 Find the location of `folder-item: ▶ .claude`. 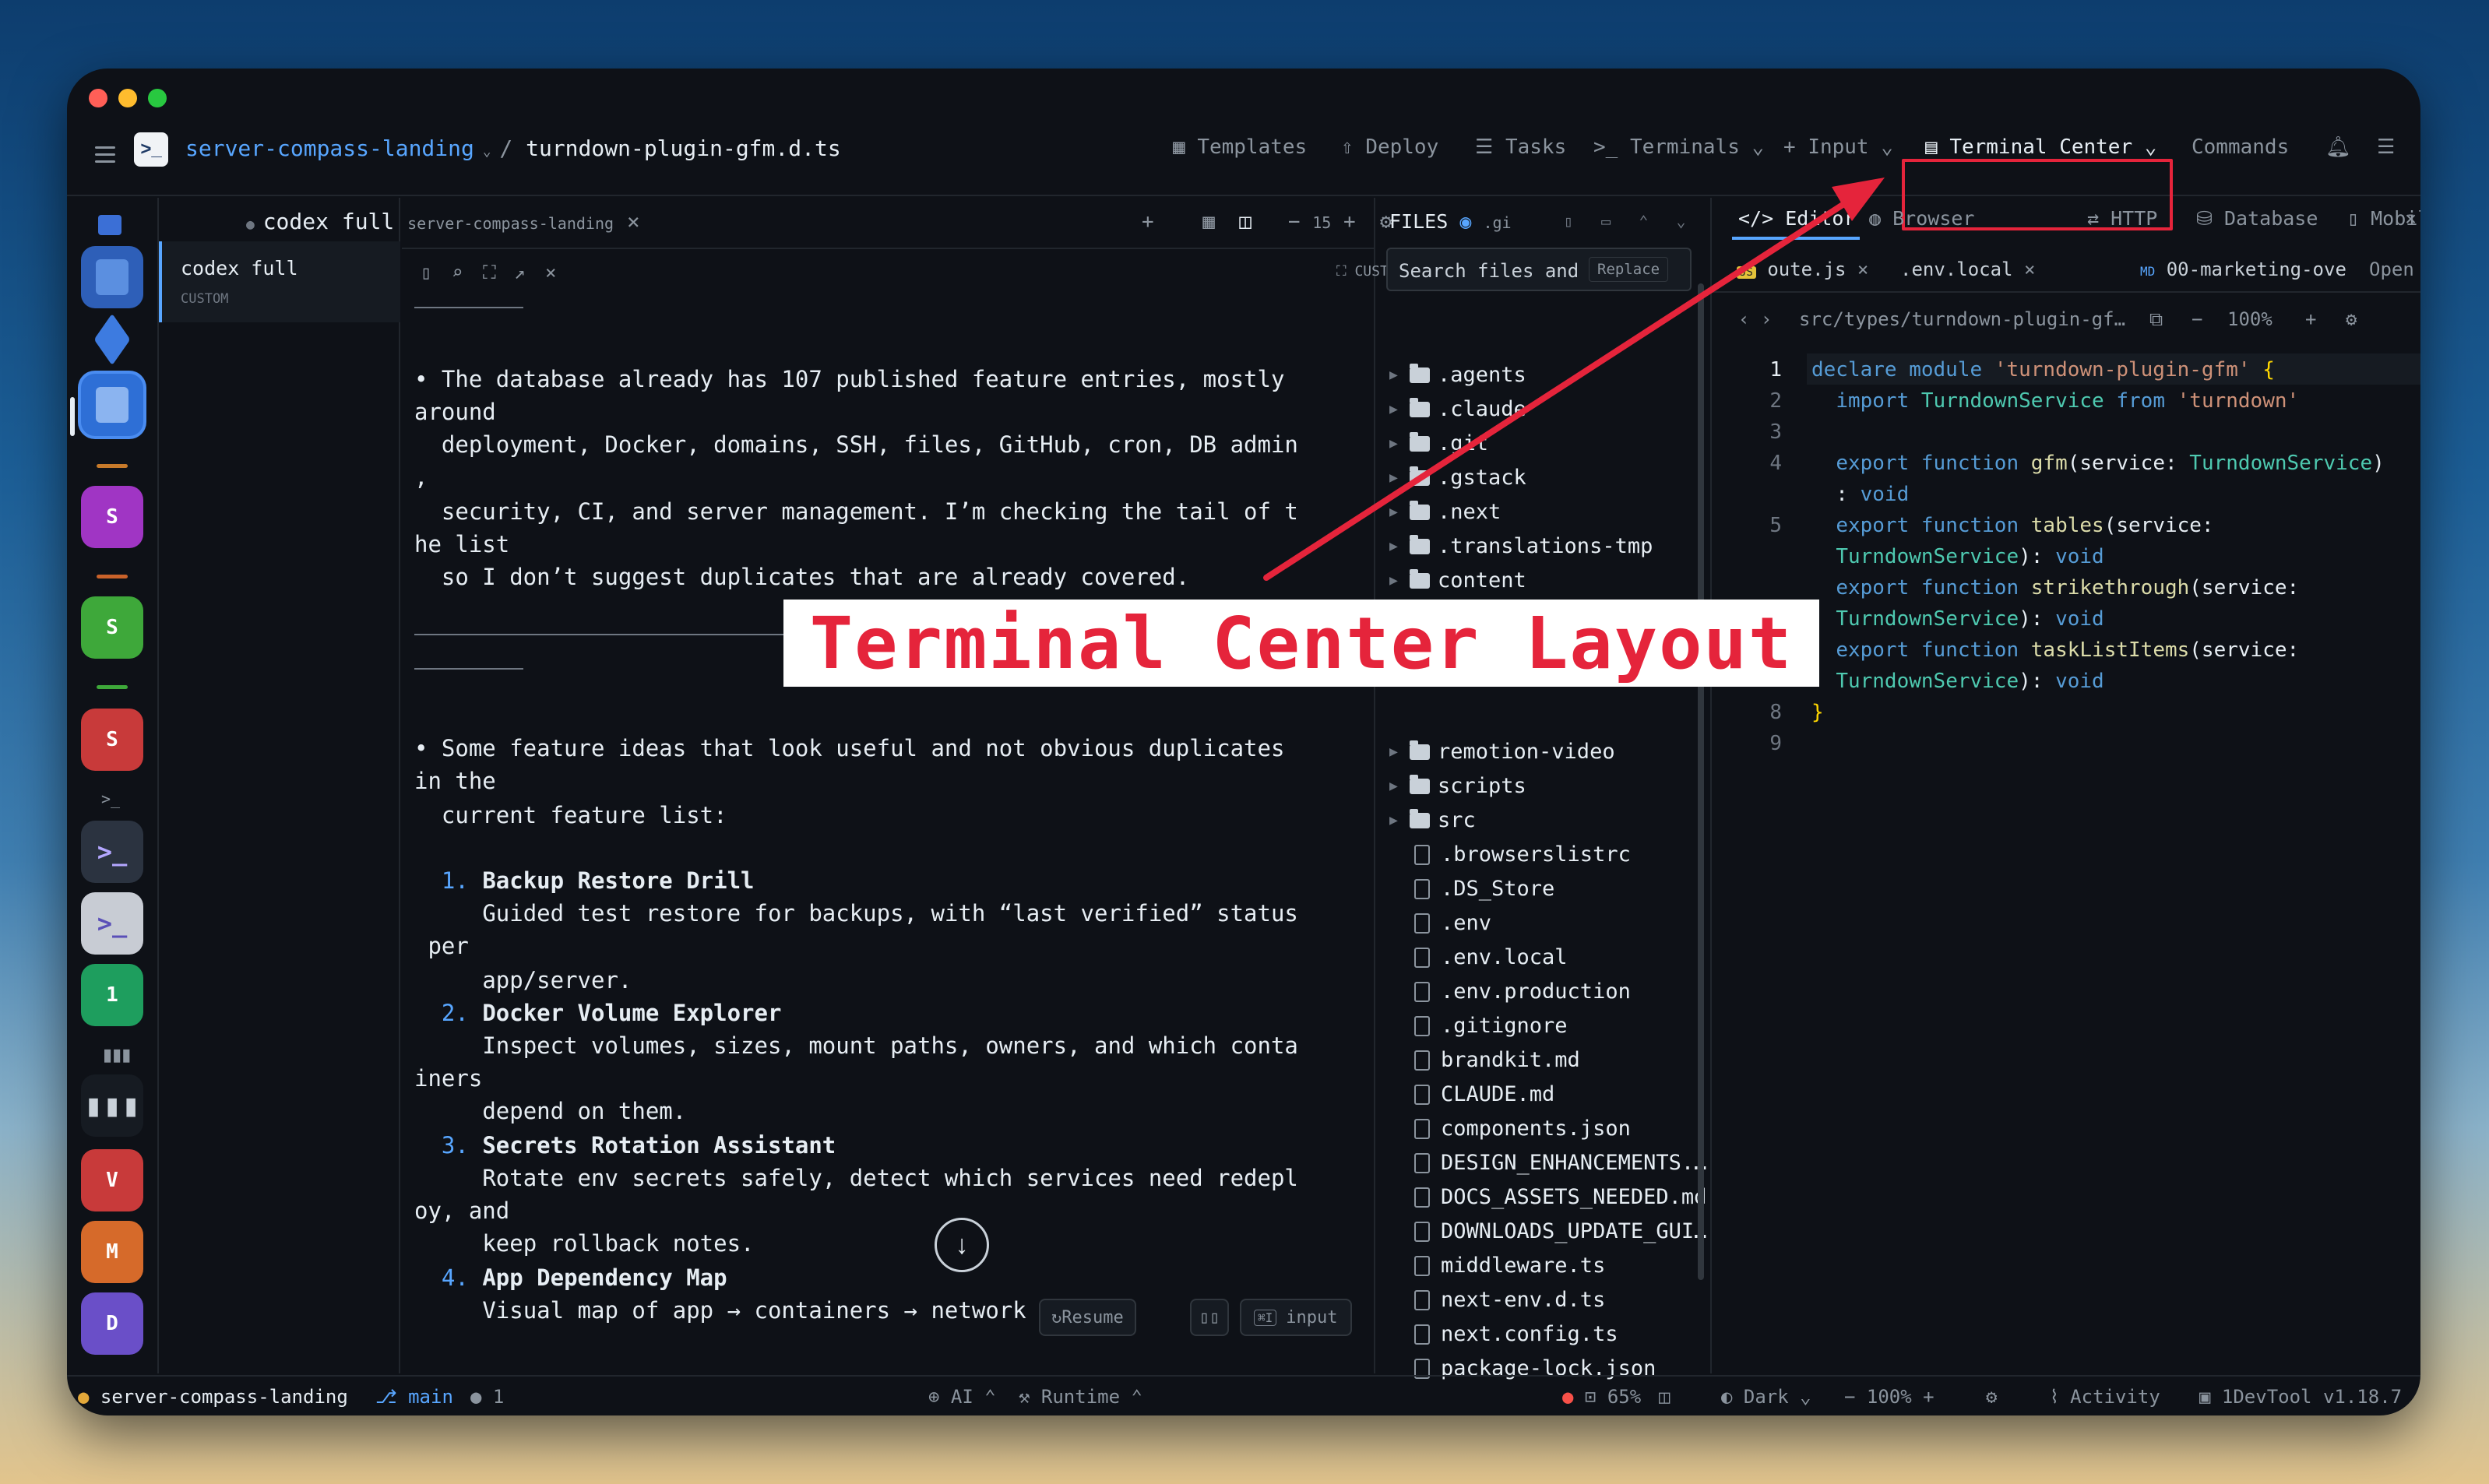

folder-item: ▶ .claude is located at coordinates (1457, 409).